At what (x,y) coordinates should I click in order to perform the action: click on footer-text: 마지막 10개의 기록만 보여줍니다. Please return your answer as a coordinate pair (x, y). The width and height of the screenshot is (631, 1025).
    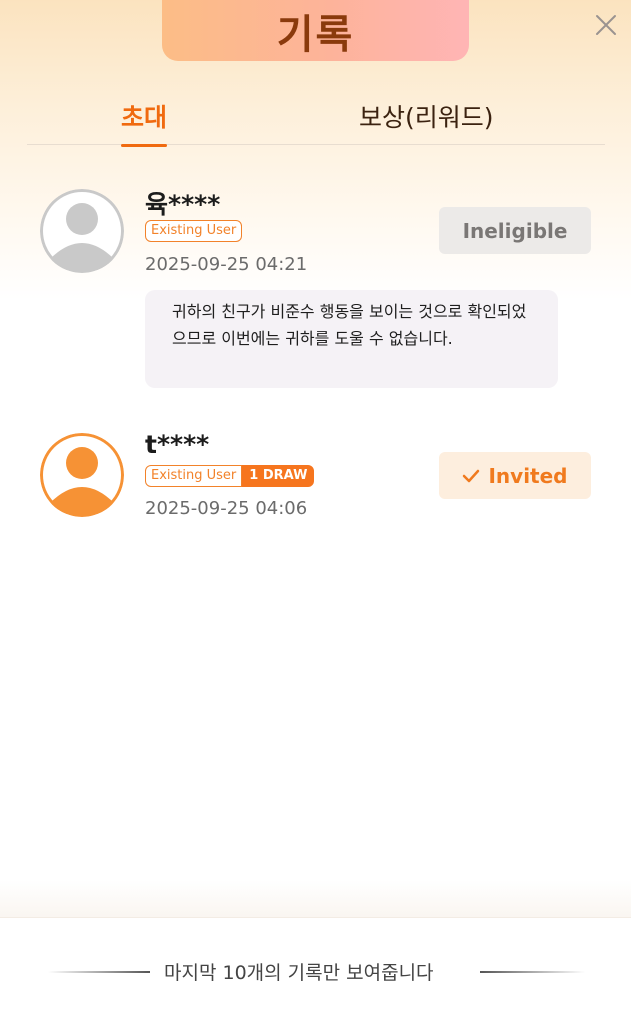
    Looking at the image, I should click on (299, 973).